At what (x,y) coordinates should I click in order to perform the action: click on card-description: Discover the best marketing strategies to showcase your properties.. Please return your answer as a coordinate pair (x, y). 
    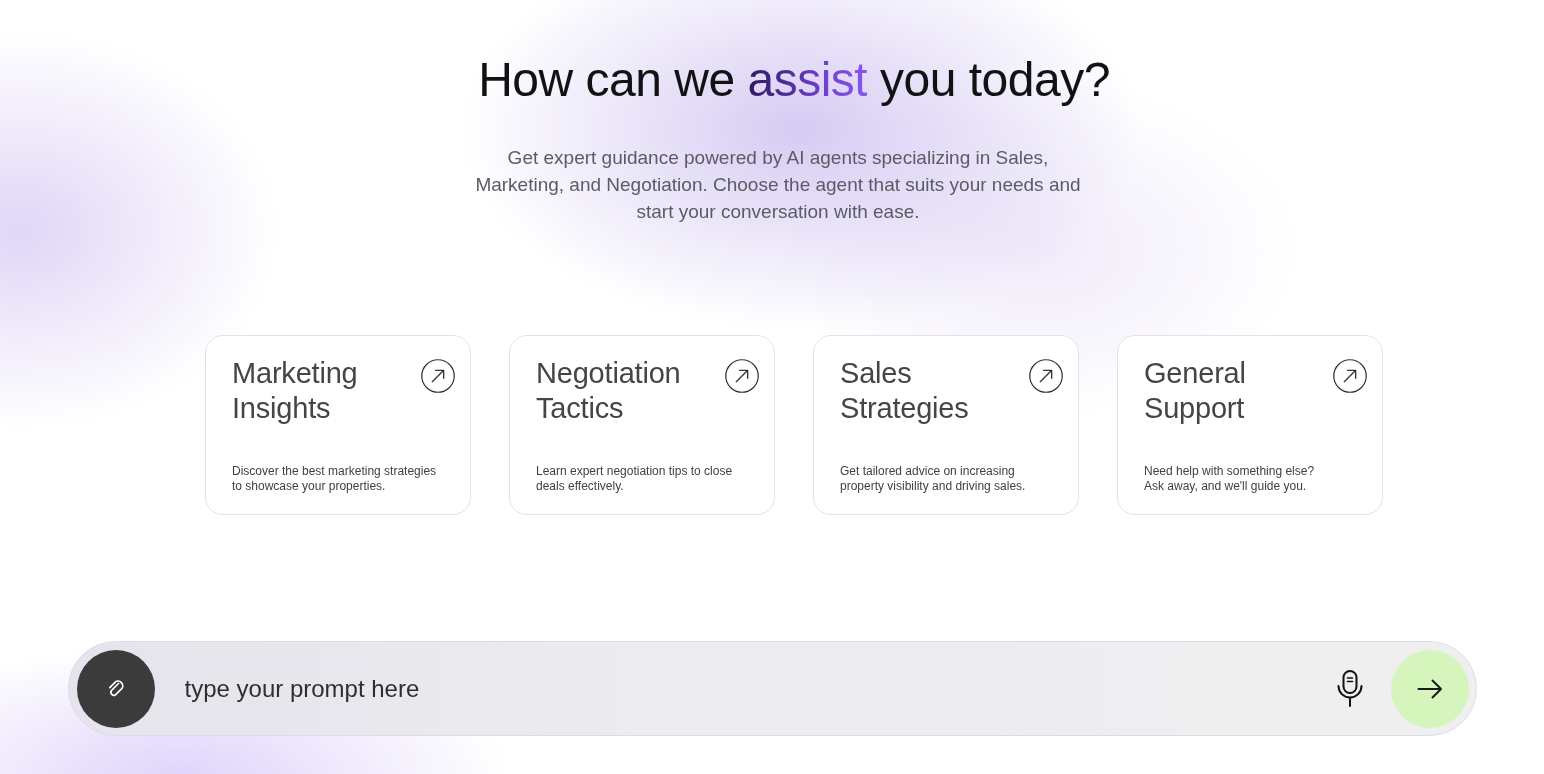
    Looking at the image, I should click on (335, 479).